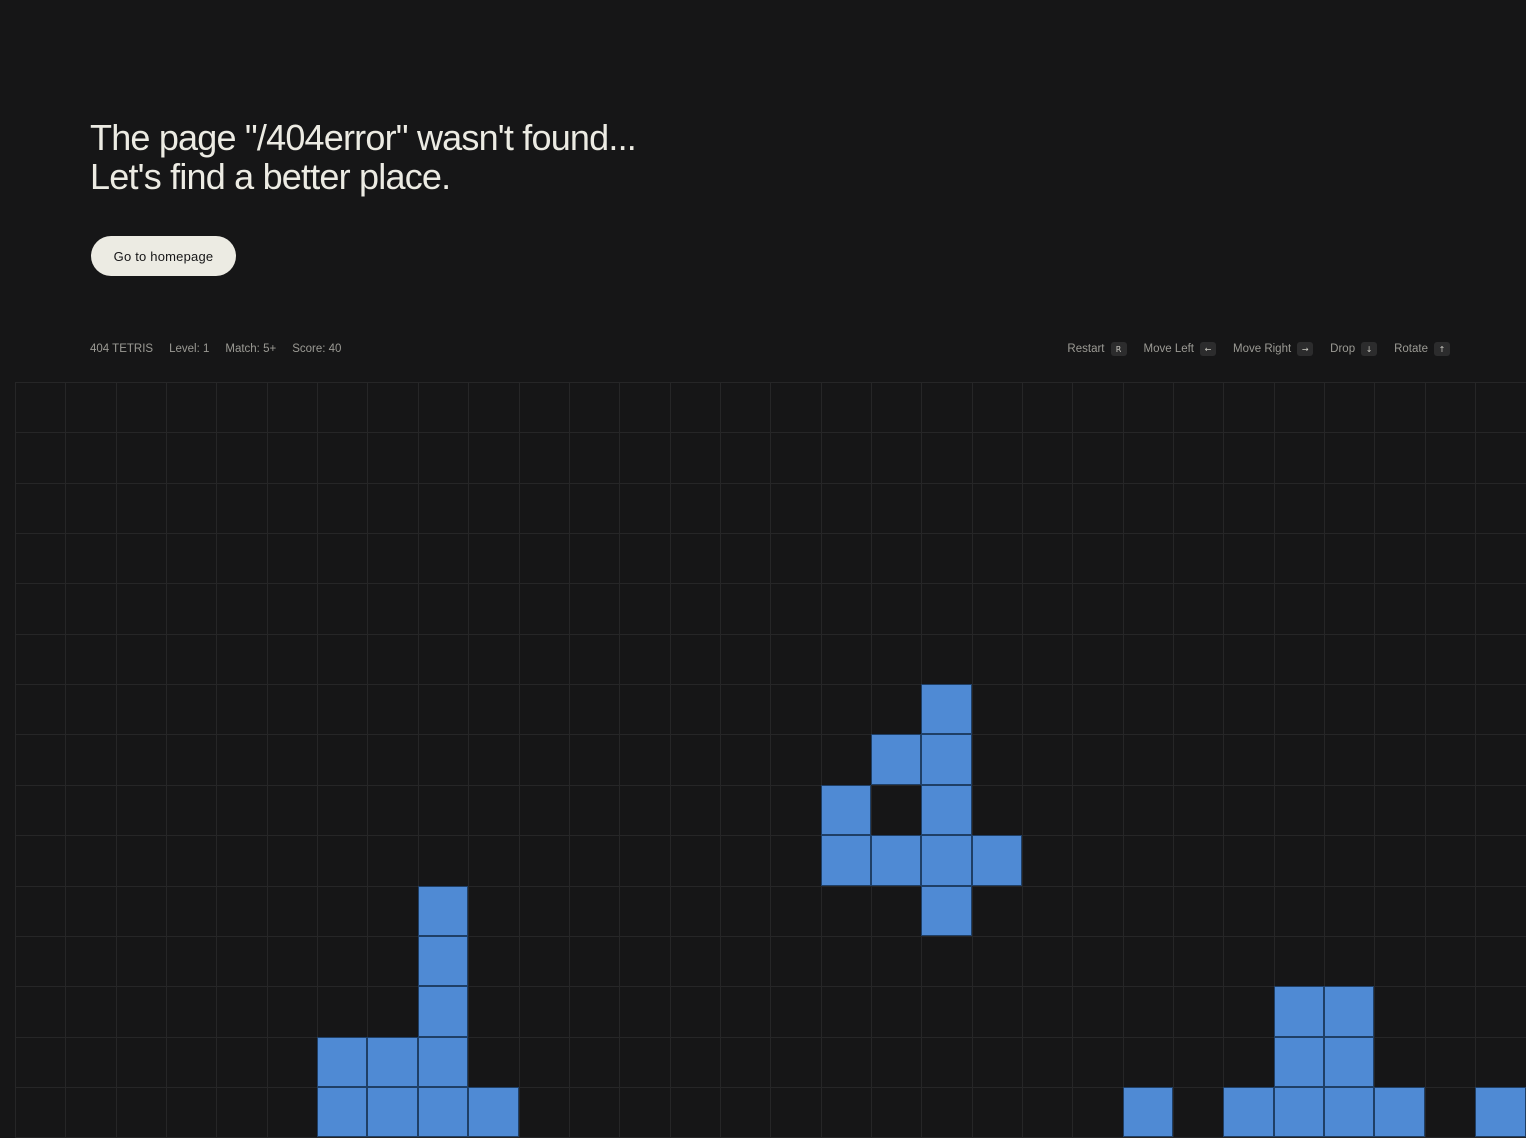 The image size is (1526, 1138). I want to click on go-to-homepage-button: Go to homepage, so click(163, 256).